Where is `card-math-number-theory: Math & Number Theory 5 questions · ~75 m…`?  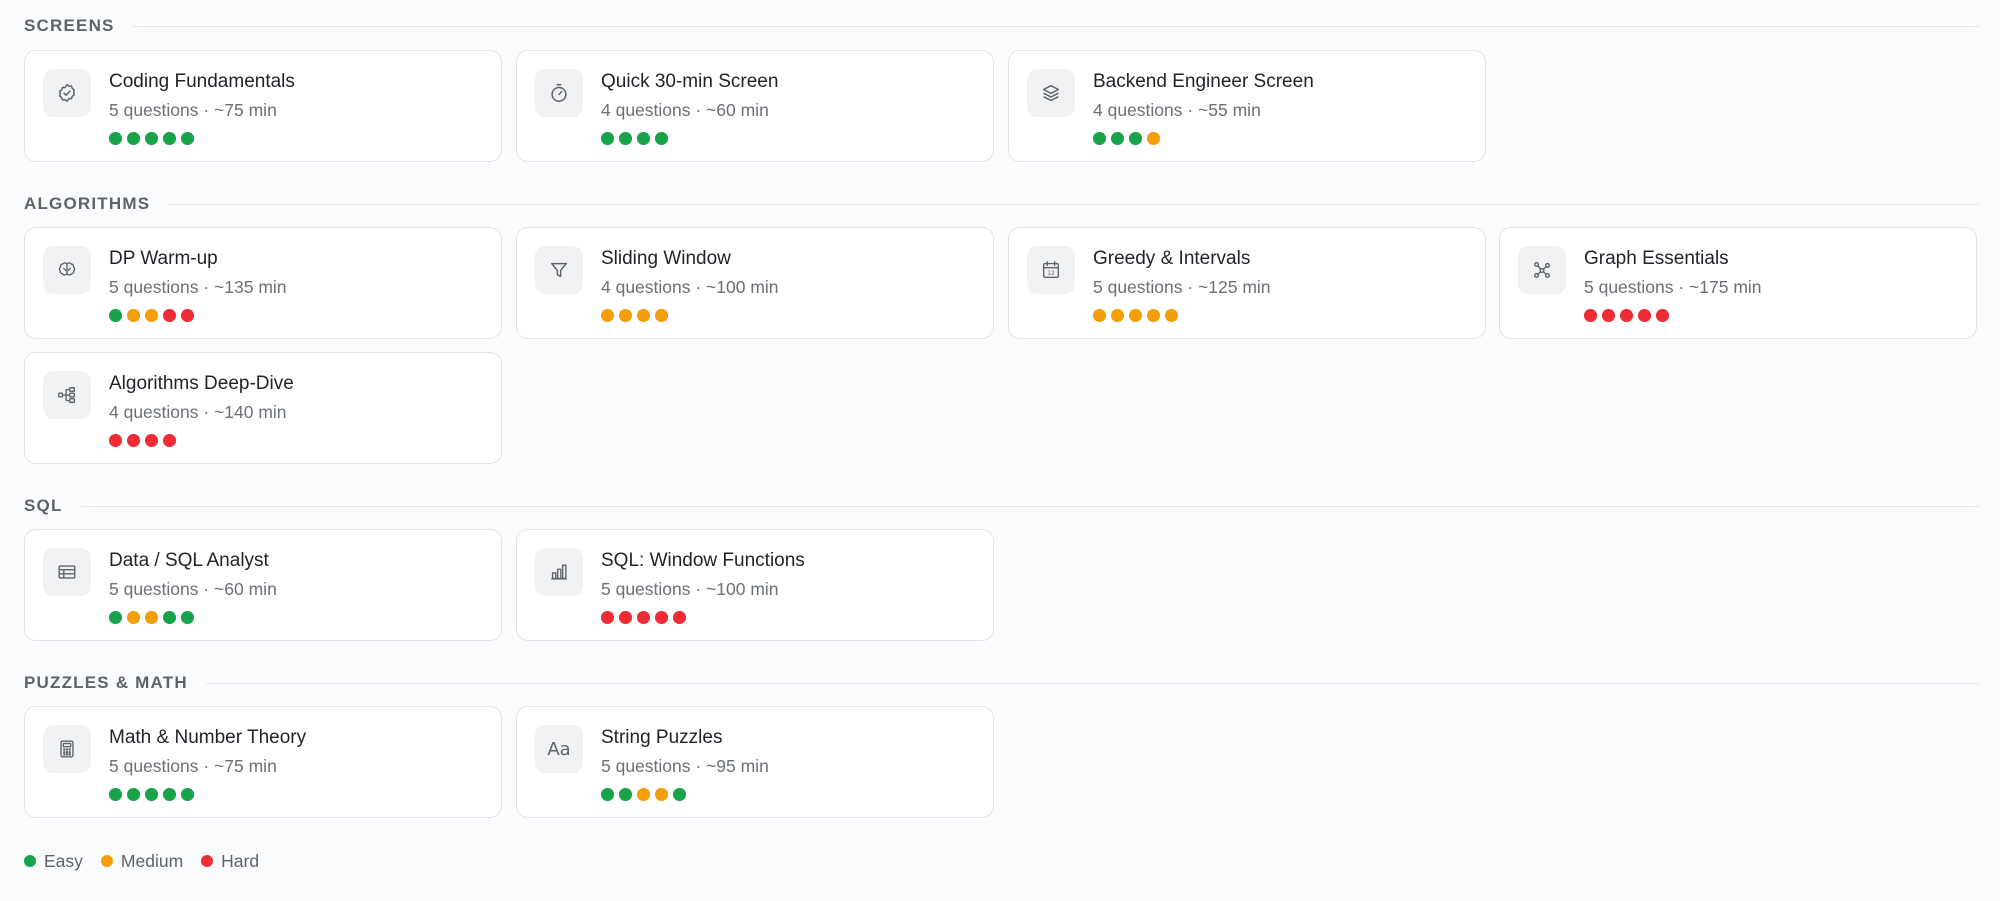 card-math-number-theory: Math & Number Theory 5 questions · ~75 m… is located at coordinates (263, 762).